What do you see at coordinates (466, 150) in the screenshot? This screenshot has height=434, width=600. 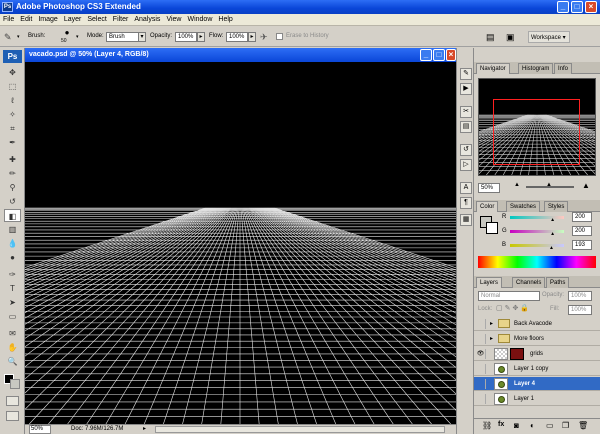 I see `history-panel-icon: ↺` at bounding box center [466, 150].